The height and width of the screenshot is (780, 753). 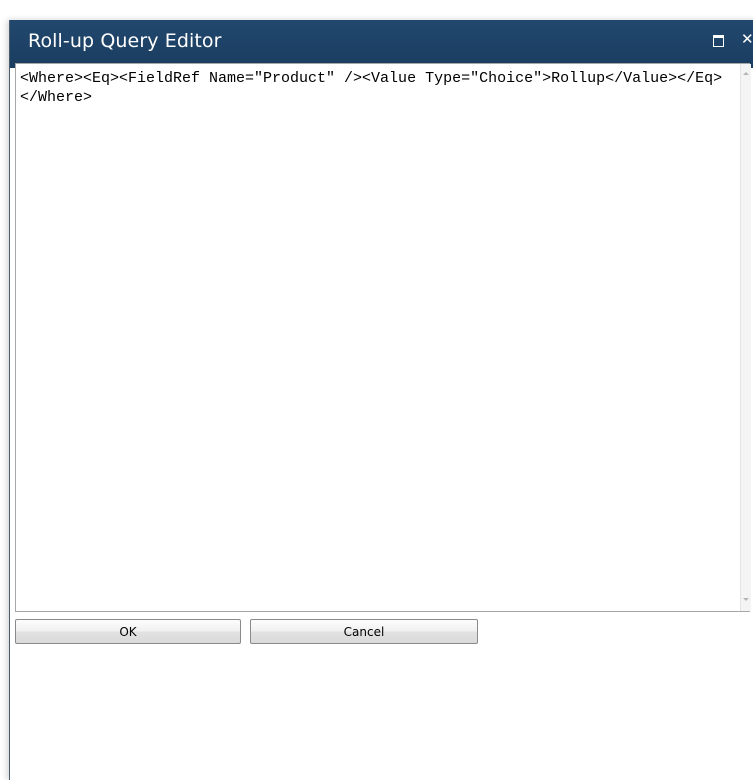 I want to click on scroll-down-arrow-icon, so click(x=746, y=599).